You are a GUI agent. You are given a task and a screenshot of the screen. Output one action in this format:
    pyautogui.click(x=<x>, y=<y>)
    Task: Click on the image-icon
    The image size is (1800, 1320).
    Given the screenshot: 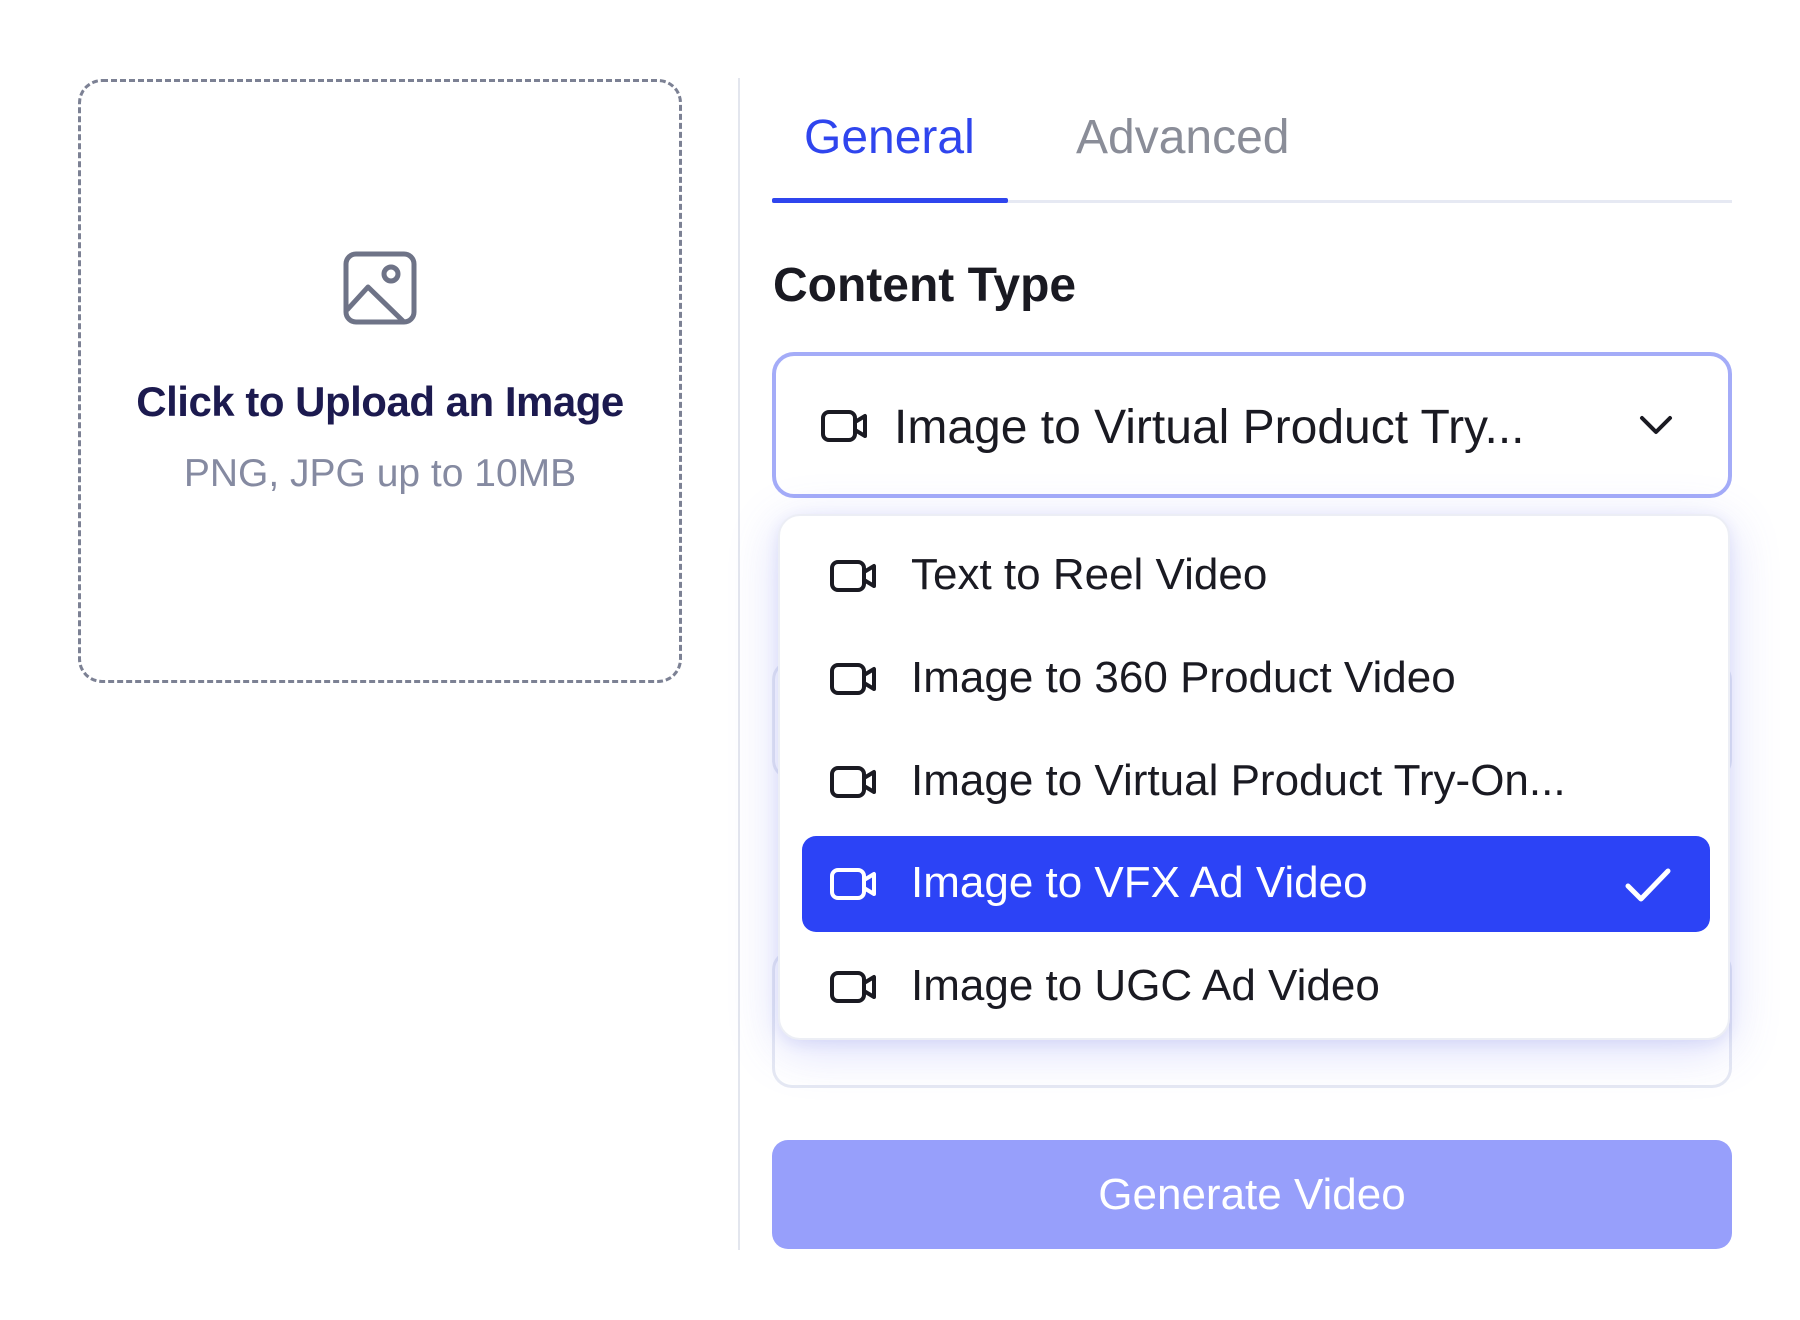 What is the action you would take?
    pyautogui.click(x=380, y=288)
    